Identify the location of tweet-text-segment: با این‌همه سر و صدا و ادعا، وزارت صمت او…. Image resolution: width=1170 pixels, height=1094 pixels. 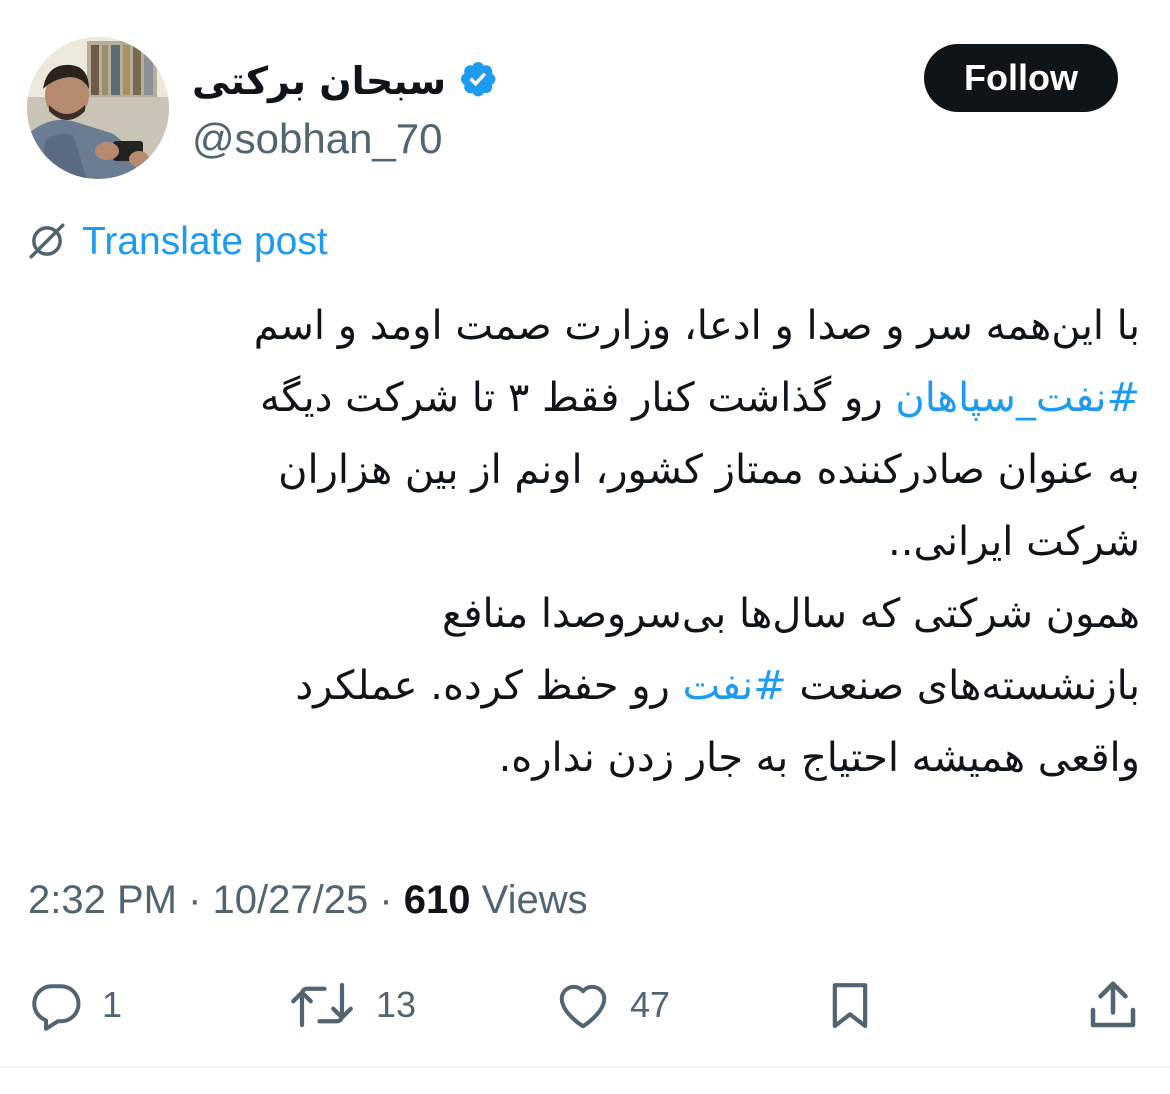
(696, 326).